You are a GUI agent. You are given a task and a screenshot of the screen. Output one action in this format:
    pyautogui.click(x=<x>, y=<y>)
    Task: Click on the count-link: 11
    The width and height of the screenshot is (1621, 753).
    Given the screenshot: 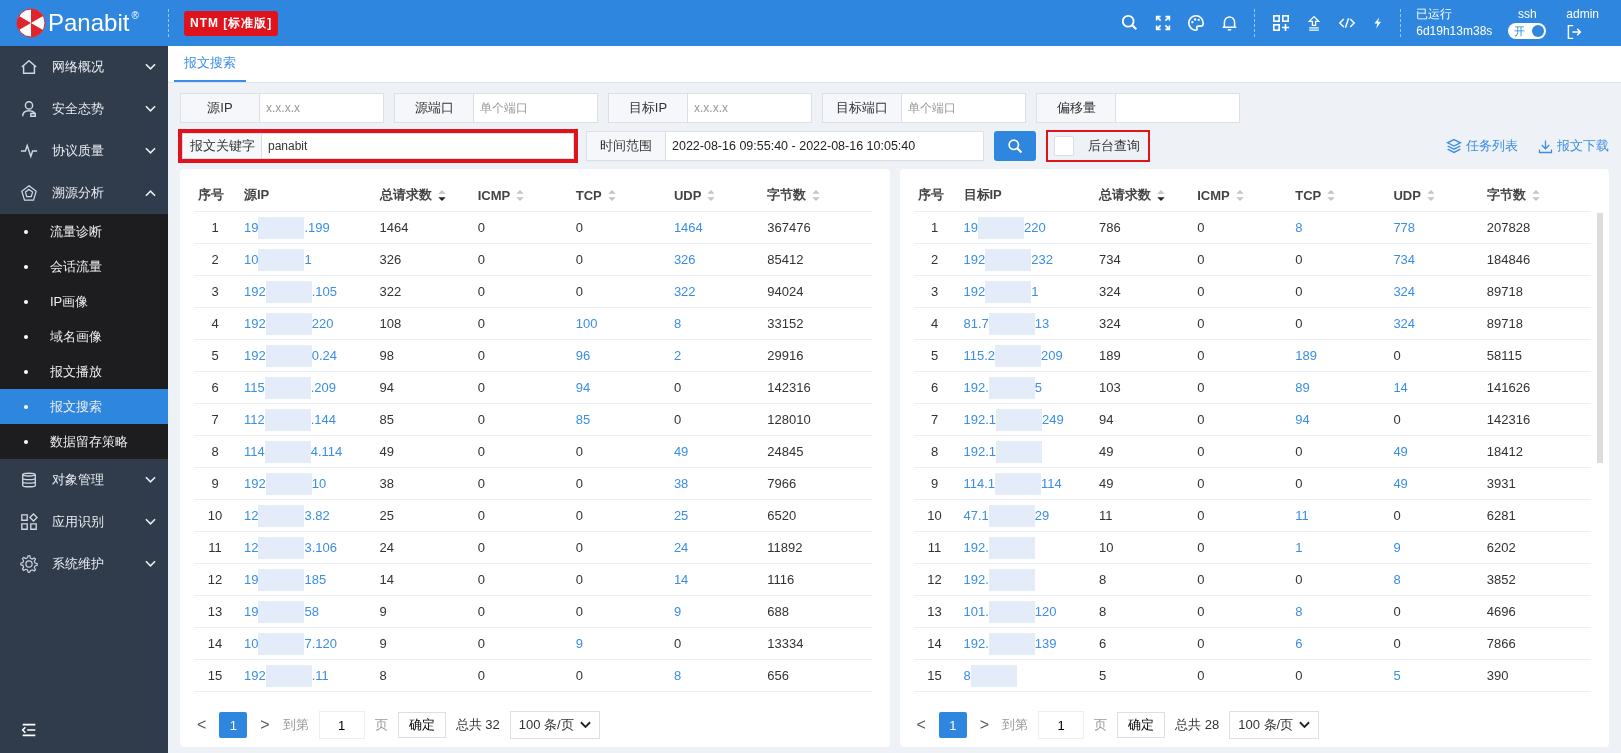 What is the action you would take?
    pyautogui.click(x=1336, y=515)
    